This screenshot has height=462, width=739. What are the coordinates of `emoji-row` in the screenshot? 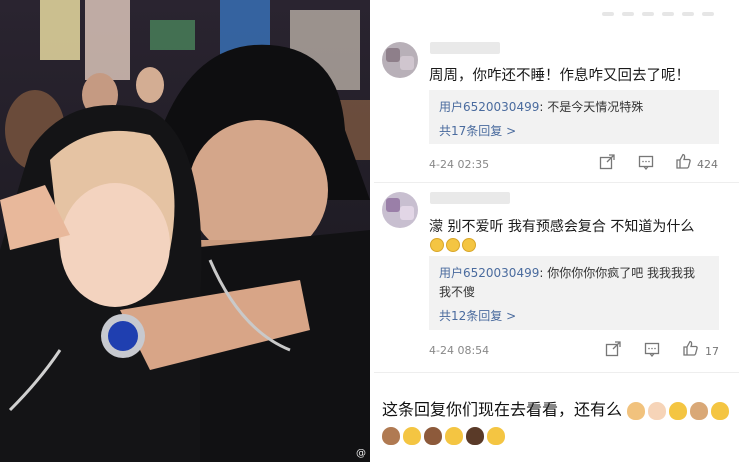 It's located at (454, 243).